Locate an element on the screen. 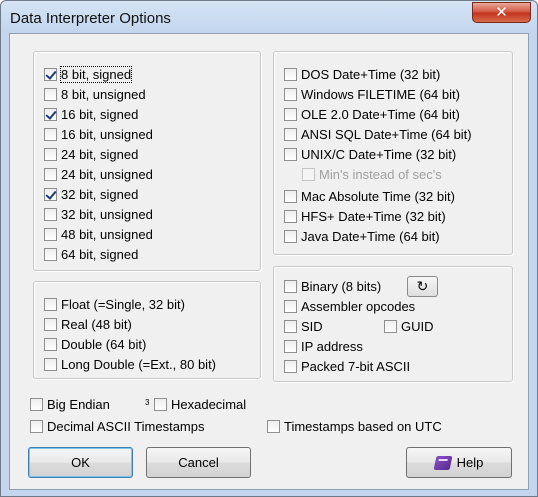  timestamps-utc-label: Timestamps based on UTC is located at coordinates (363, 426).